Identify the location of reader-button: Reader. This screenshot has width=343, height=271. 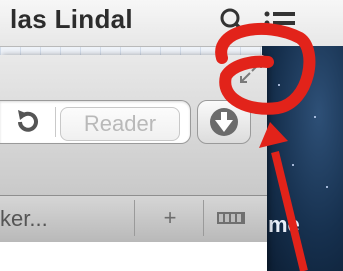
(120, 124).